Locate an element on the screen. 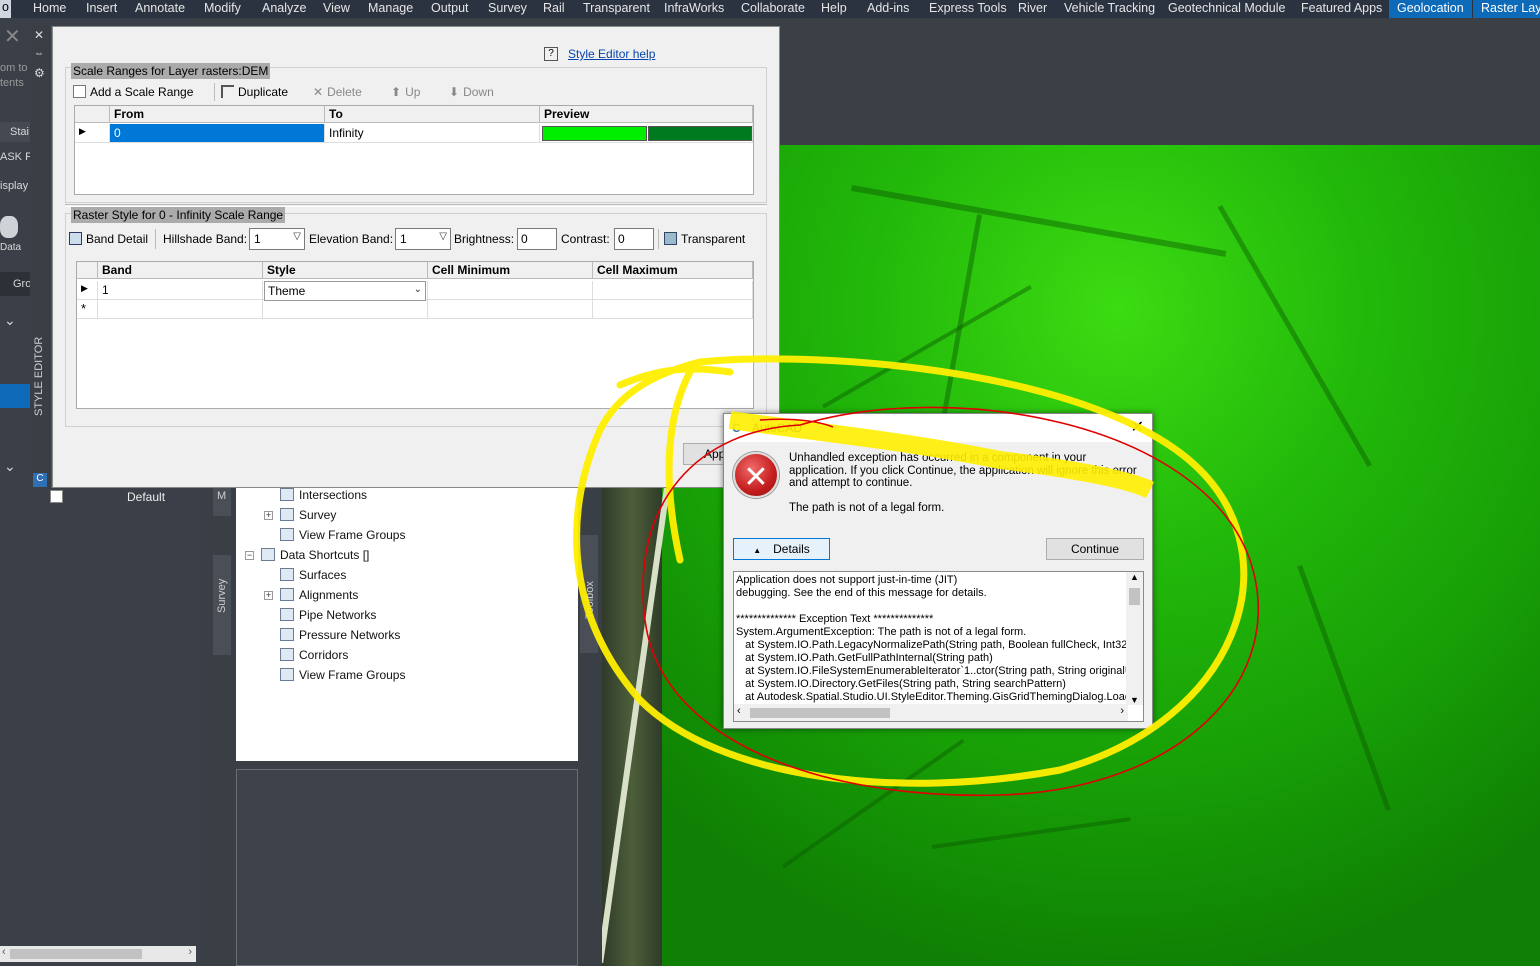 This screenshot has height=966, width=1540. auto-hide-icon: ⇔ is located at coordinates (39, 53).